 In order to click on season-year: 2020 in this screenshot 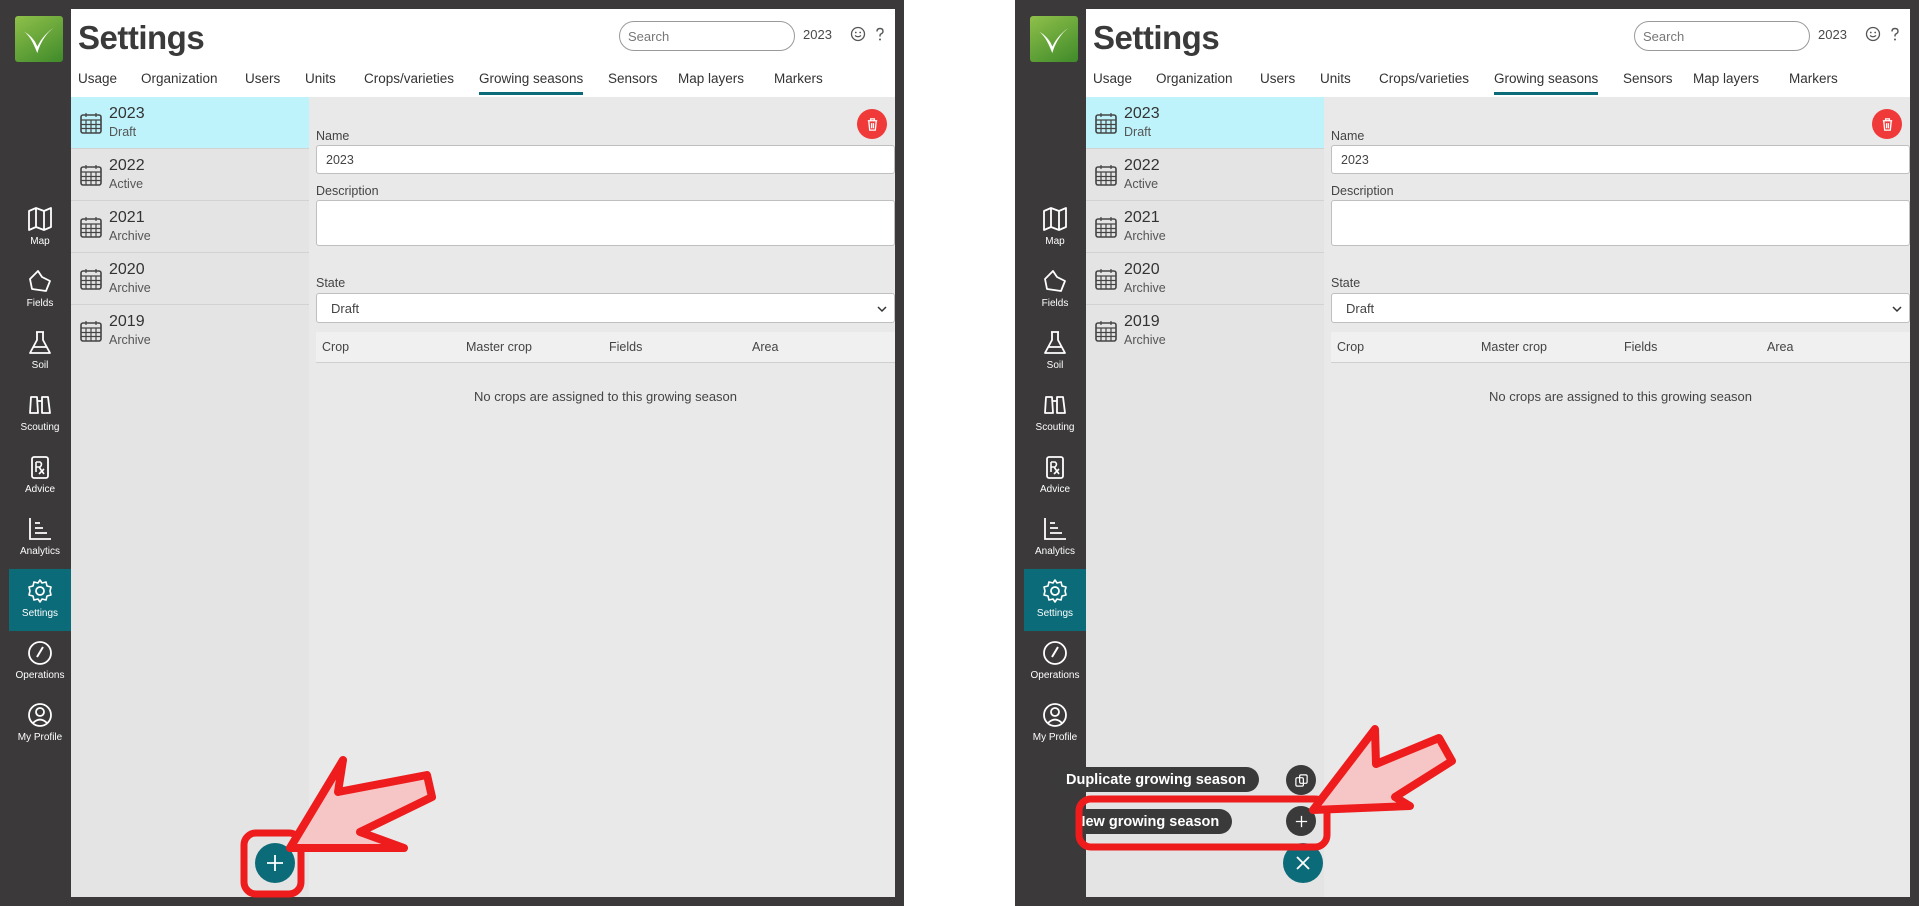, I will do `click(127, 269)`.